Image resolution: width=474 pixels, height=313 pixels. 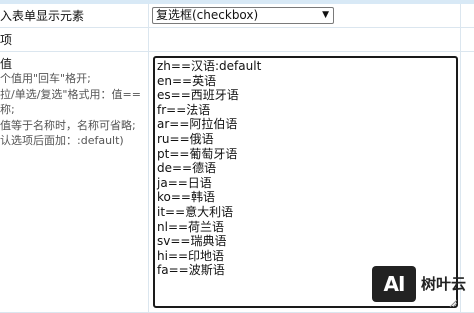 What do you see at coordinates (195, 211) in the screenshot?
I see `option-line: it==意大利语` at bounding box center [195, 211].